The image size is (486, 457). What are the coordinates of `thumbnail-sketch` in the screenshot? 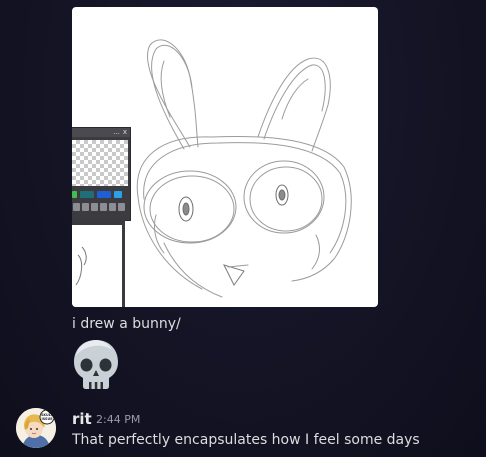 It's located at (81, 266).